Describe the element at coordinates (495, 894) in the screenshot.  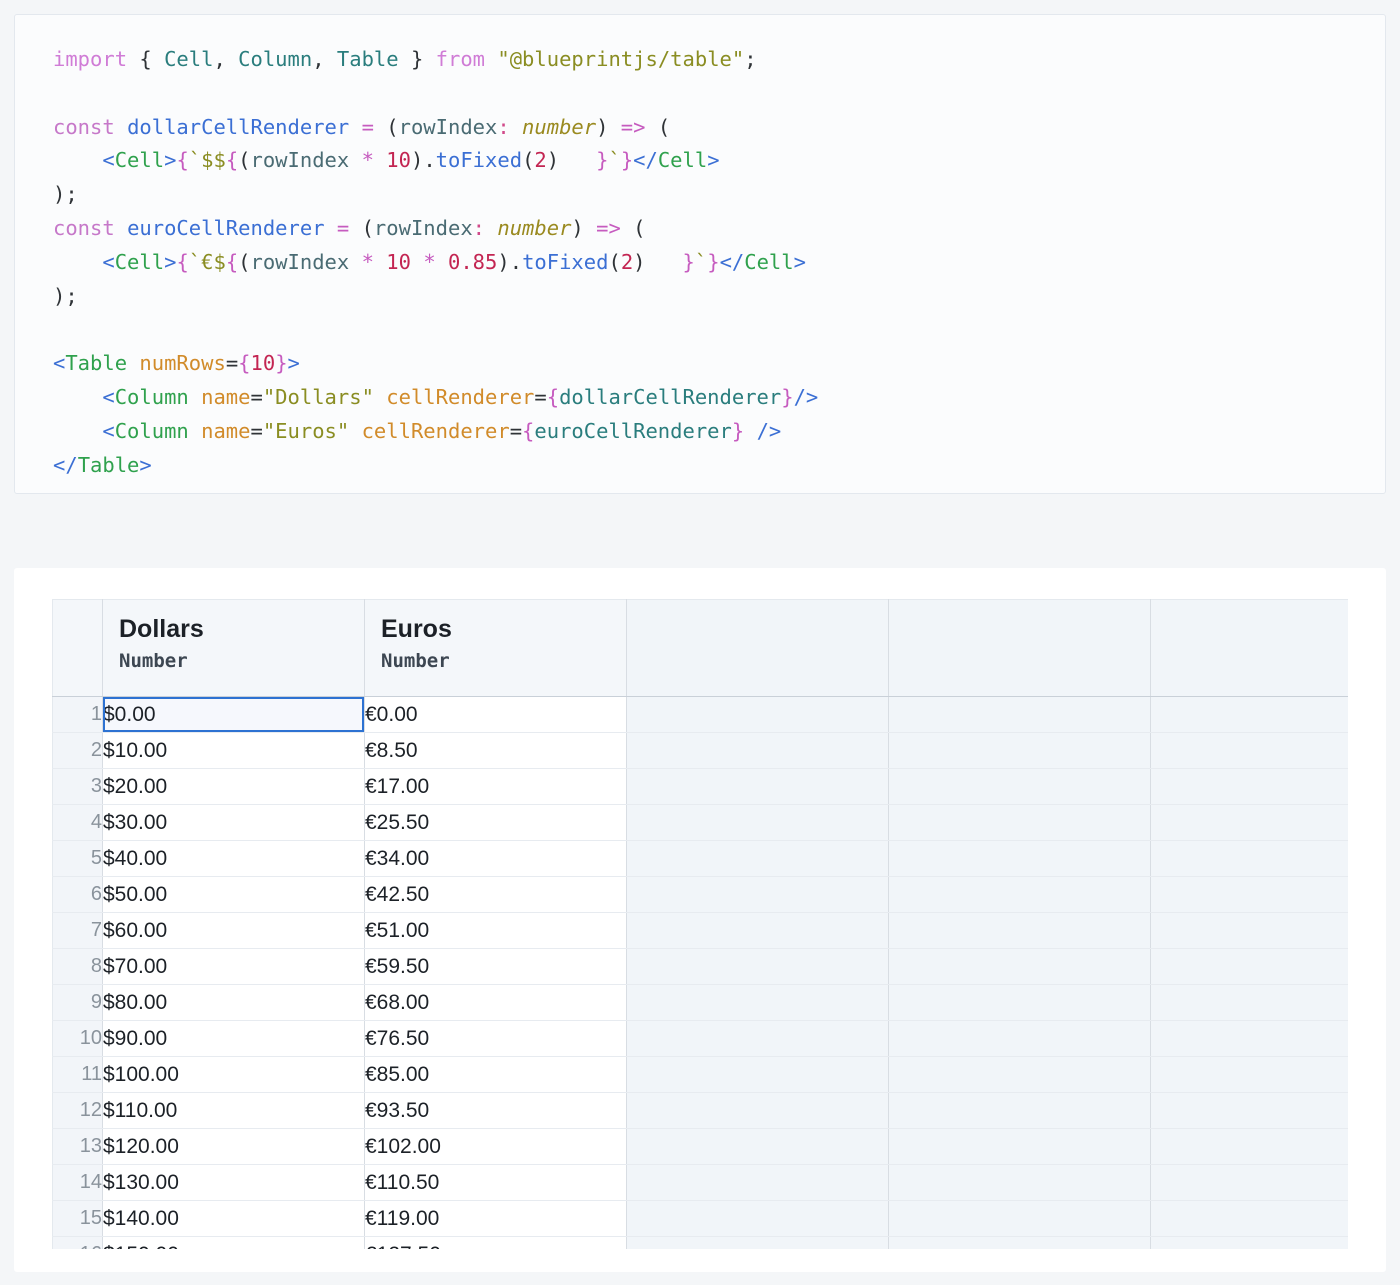
I see `table-cell: €42.50` at that location.